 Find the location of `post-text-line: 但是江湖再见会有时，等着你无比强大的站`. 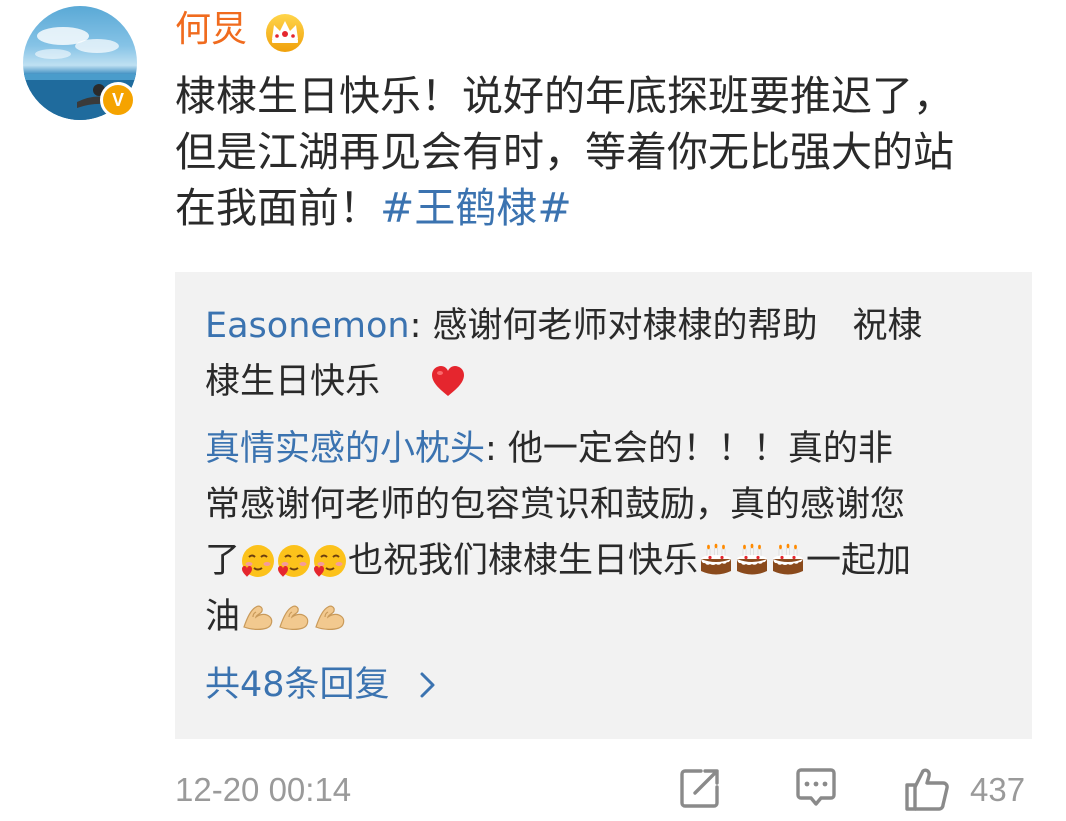

post-text-line: 但是江湖再见会有时，等着你无比强大的站 is located at coordinates (564, 152).